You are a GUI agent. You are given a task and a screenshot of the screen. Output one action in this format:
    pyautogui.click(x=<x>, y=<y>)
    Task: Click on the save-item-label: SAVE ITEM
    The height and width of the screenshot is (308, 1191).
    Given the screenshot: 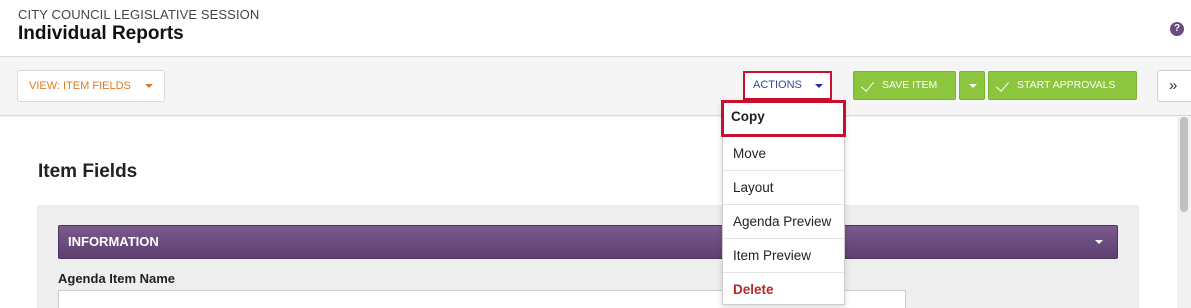 What is the action you would take?
    pyautogui.click(x=910, y=85)
    